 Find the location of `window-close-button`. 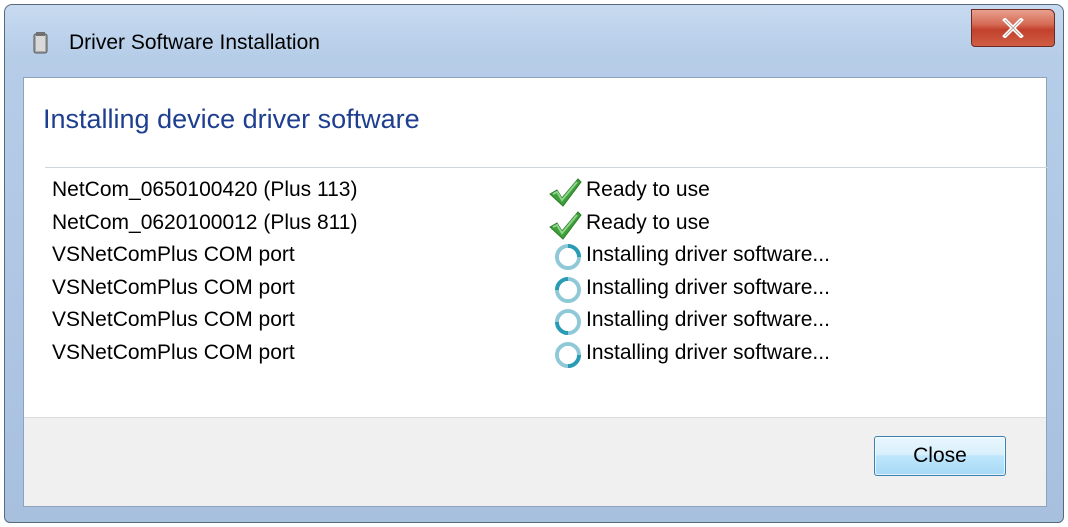

window-close-button is located at coordinates (1013, 28).